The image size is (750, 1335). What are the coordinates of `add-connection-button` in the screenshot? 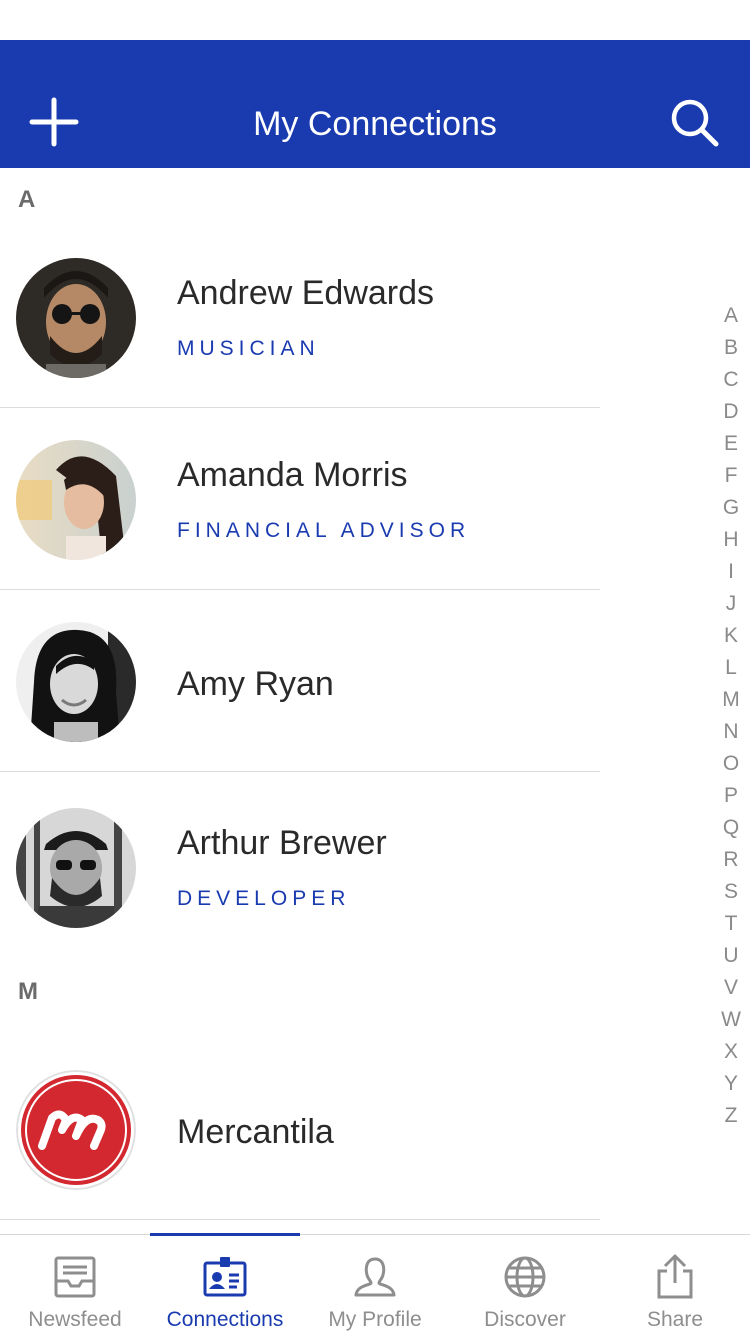 It's located at (54, 122).